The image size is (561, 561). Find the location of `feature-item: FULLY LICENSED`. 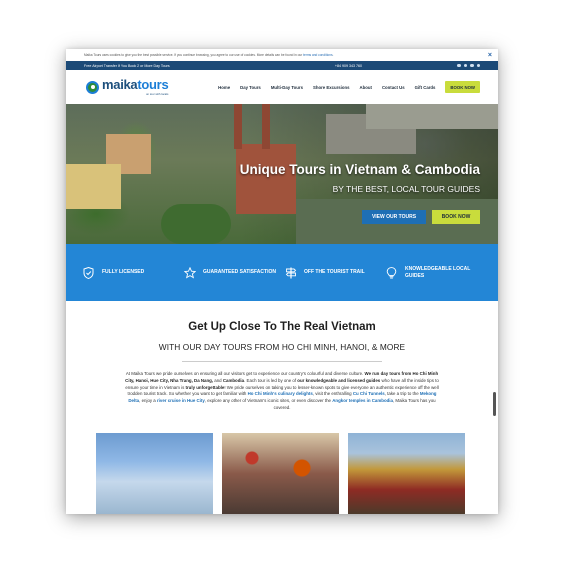

feature-item: FULLY LICENSED is located at coordinates (130, 272).